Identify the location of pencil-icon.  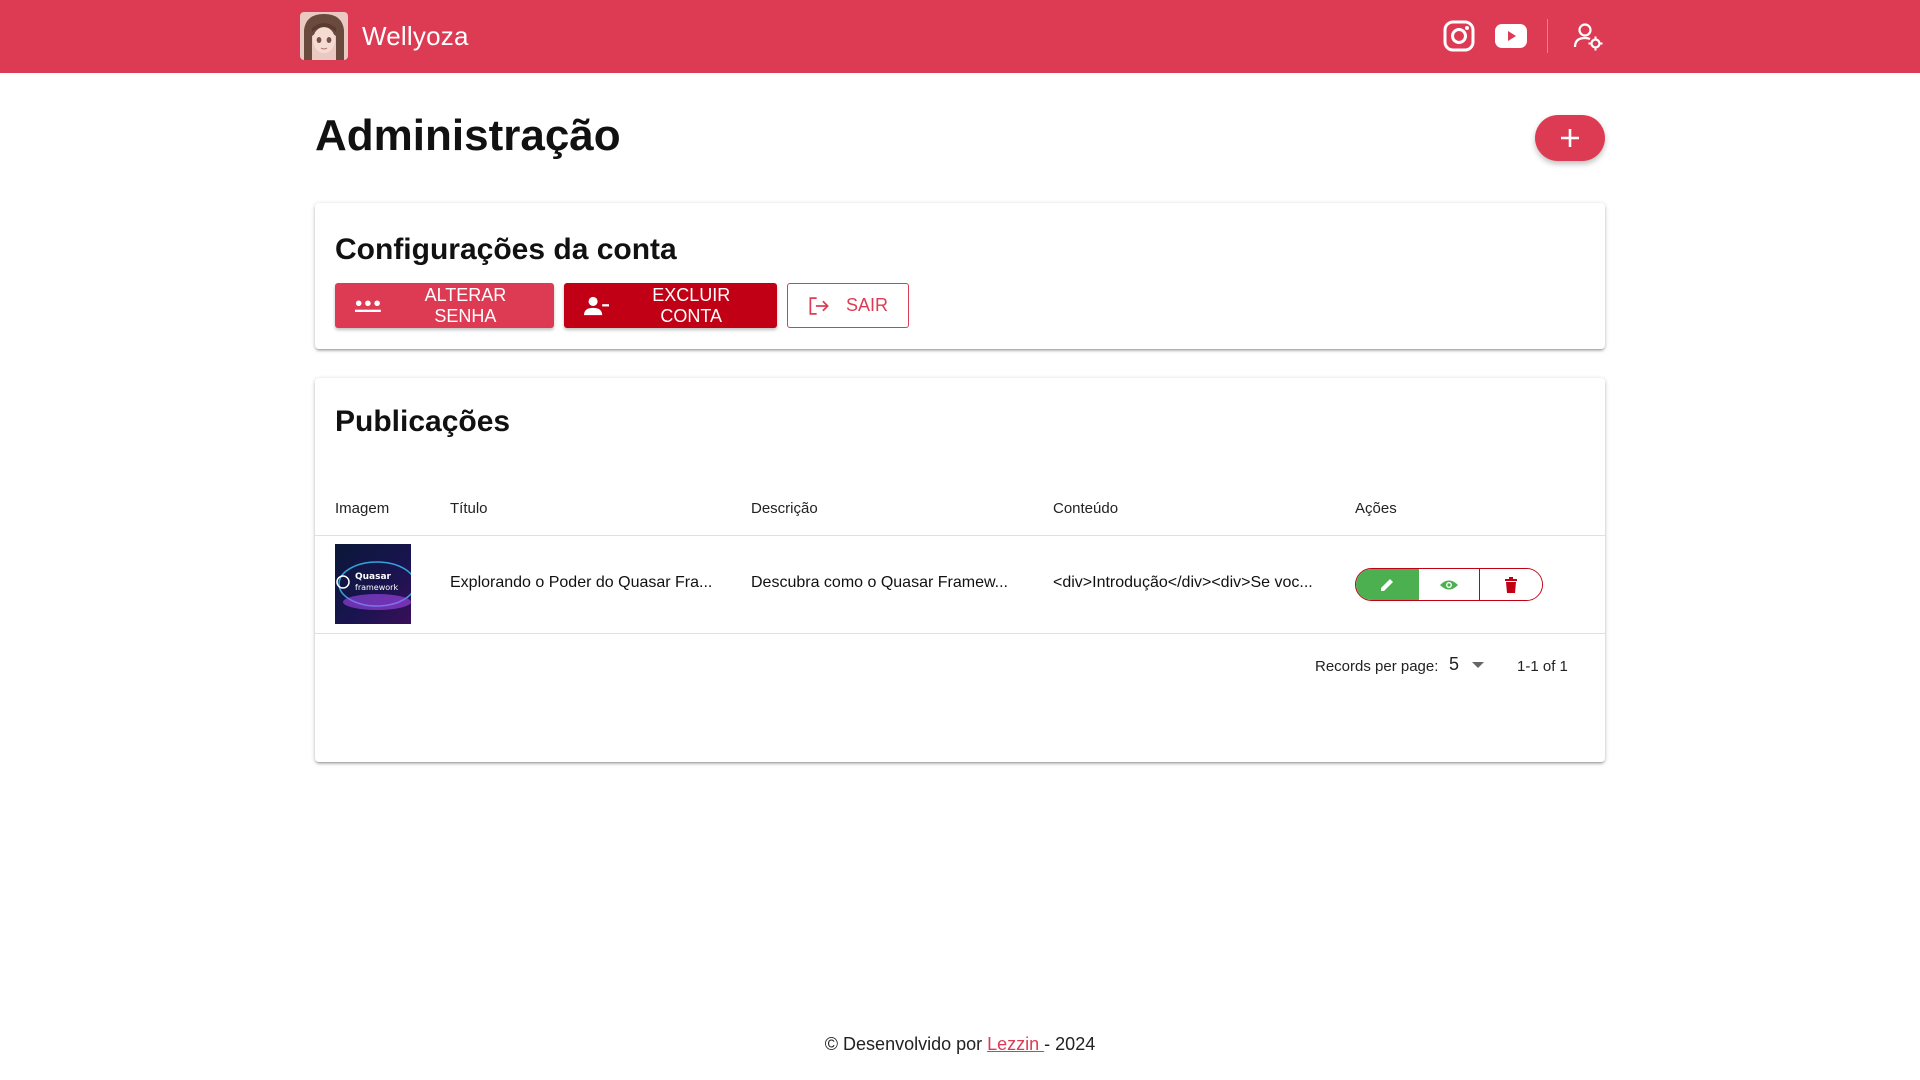
(1387, 584).